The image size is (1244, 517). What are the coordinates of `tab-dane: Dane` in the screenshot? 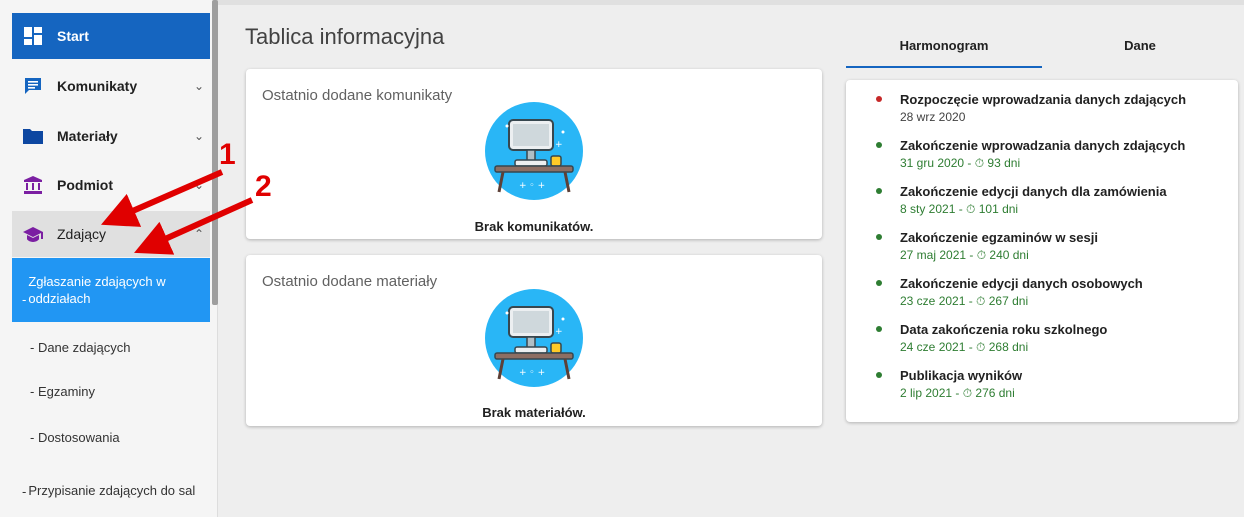 It's located at (1140, 50).